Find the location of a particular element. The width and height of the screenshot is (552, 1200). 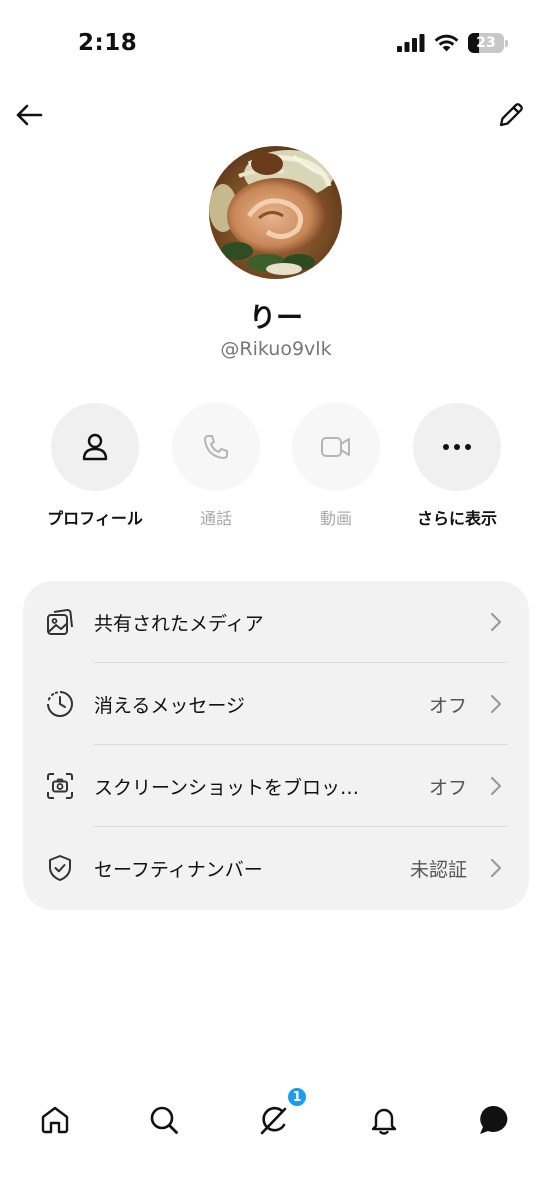

pencil-icon is located at coordinates (511, 115).